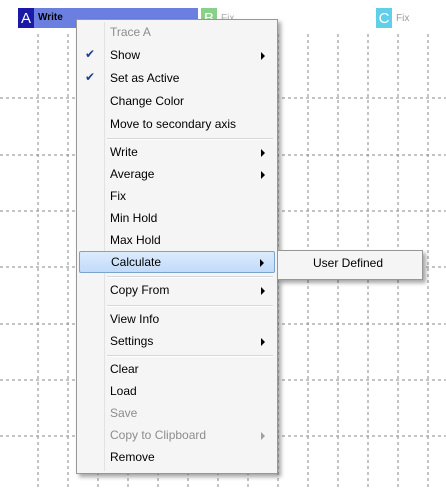  I want to click on menu-item-label: Max Hold, so click(135, 240).